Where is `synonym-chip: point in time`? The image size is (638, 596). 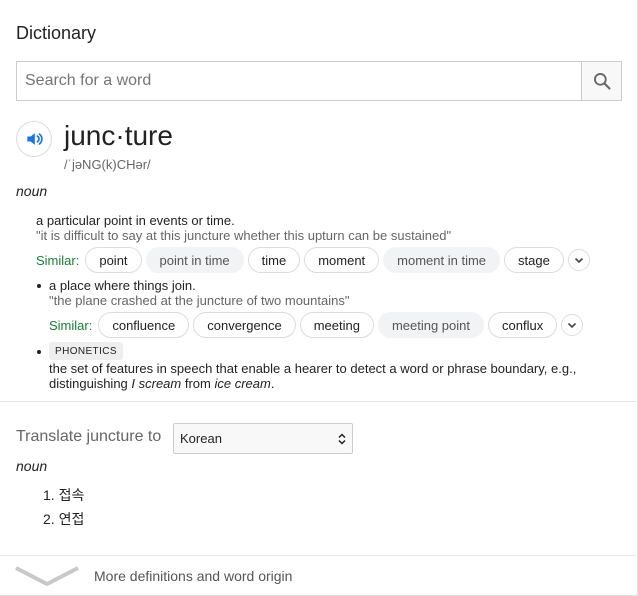
synonym-chip: point in time is located at coordinates (194, 260).